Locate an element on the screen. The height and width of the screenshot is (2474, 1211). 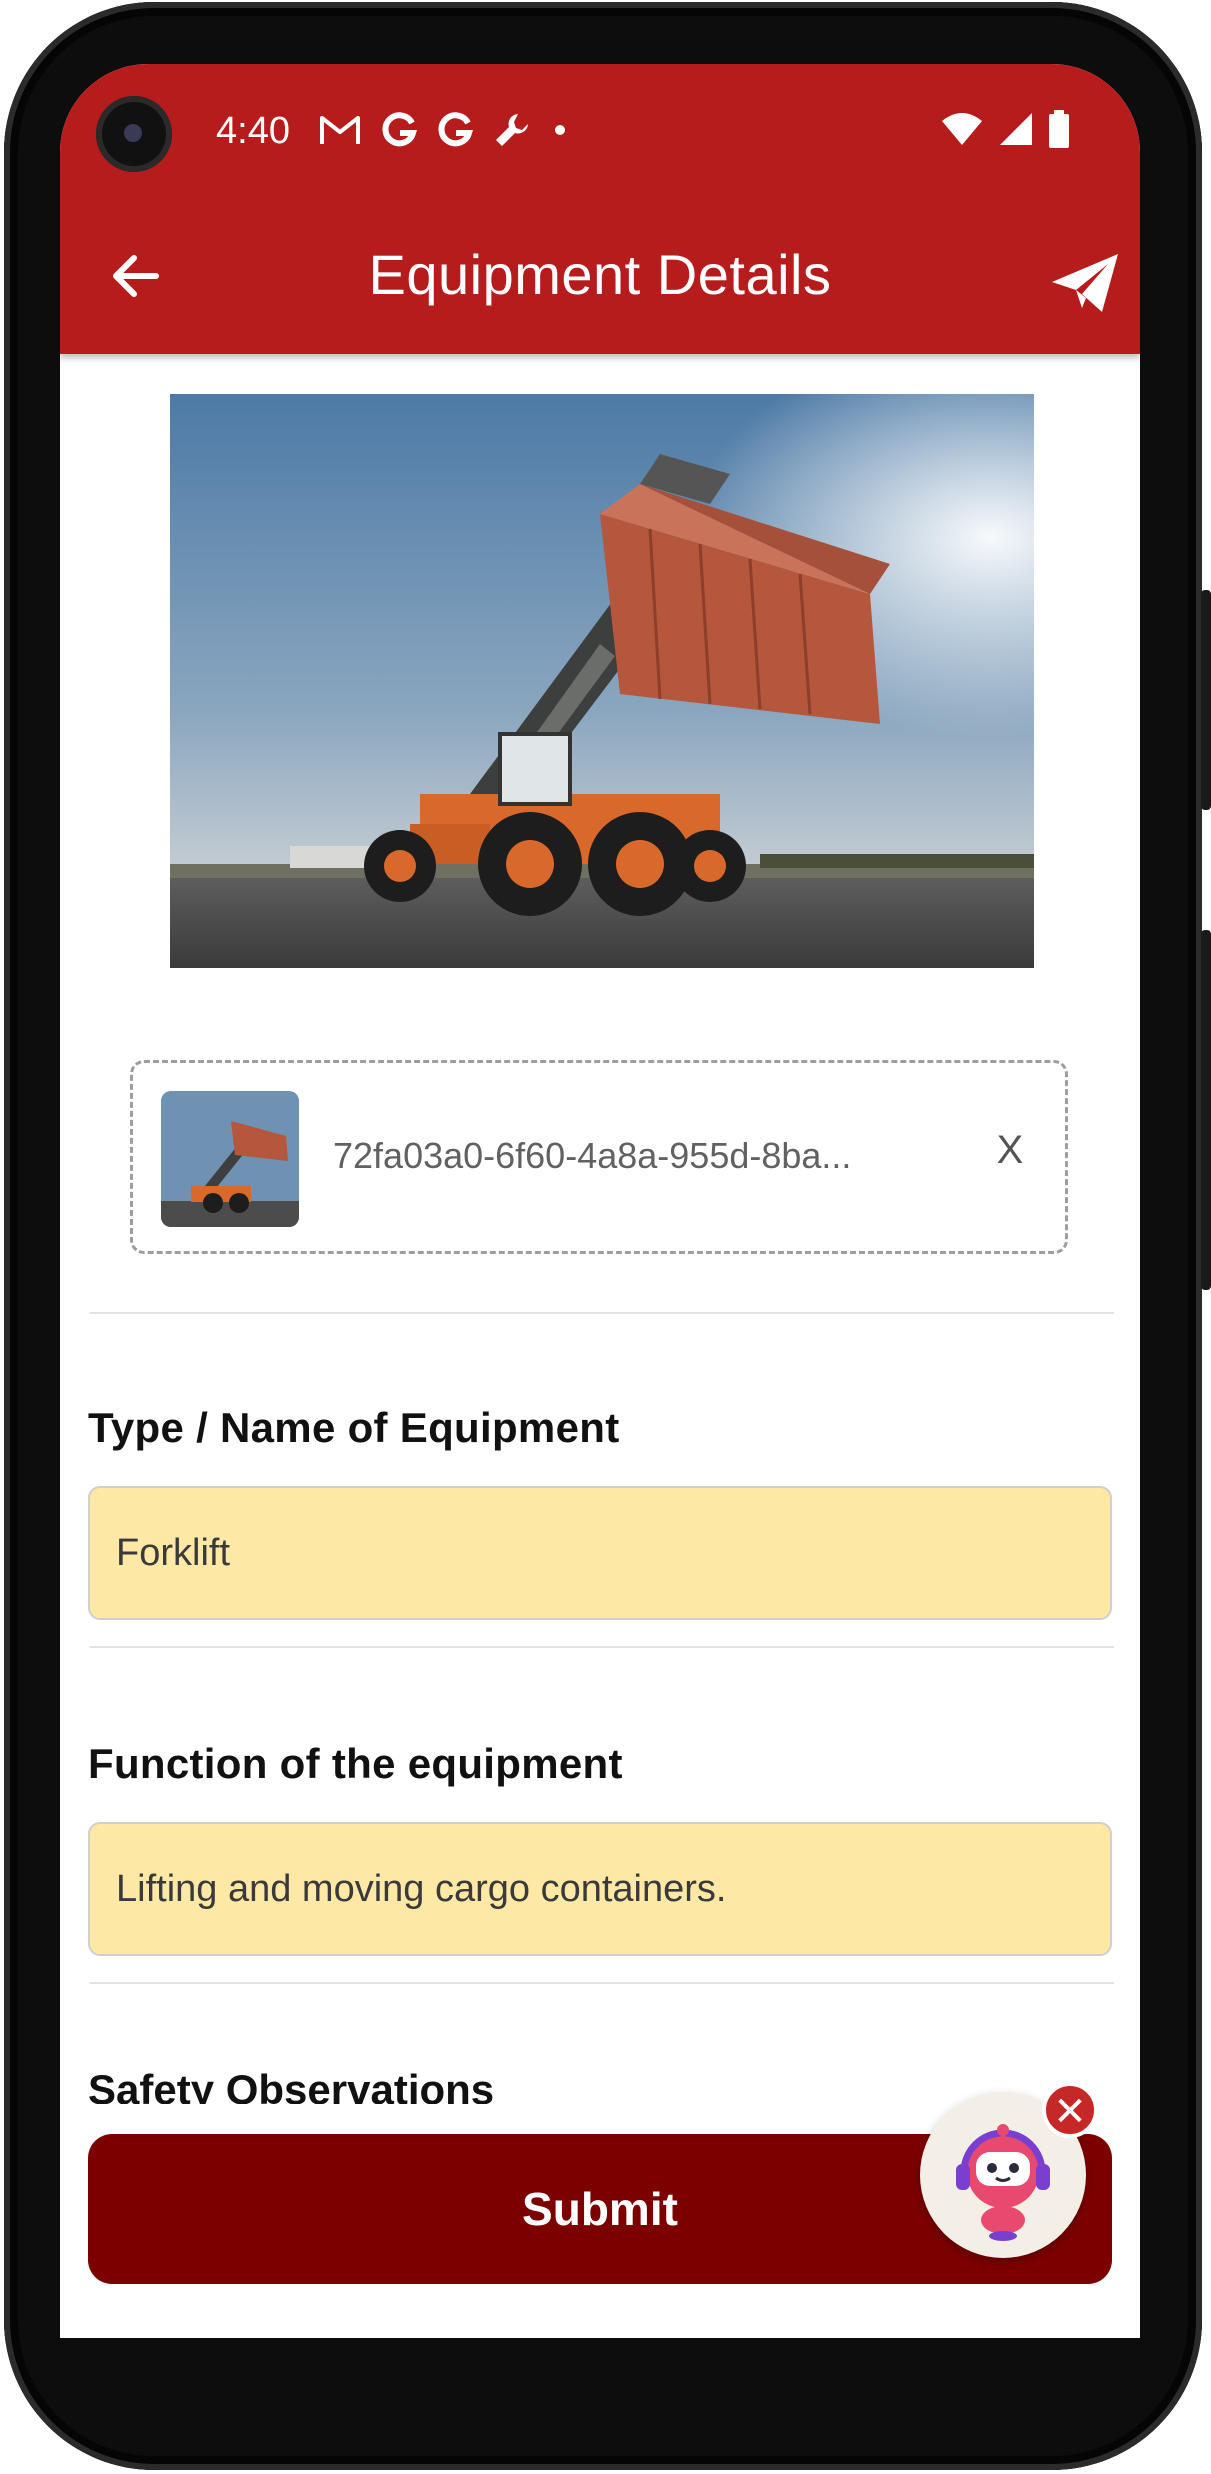
notification-icons is located at coordinates (444, 130).